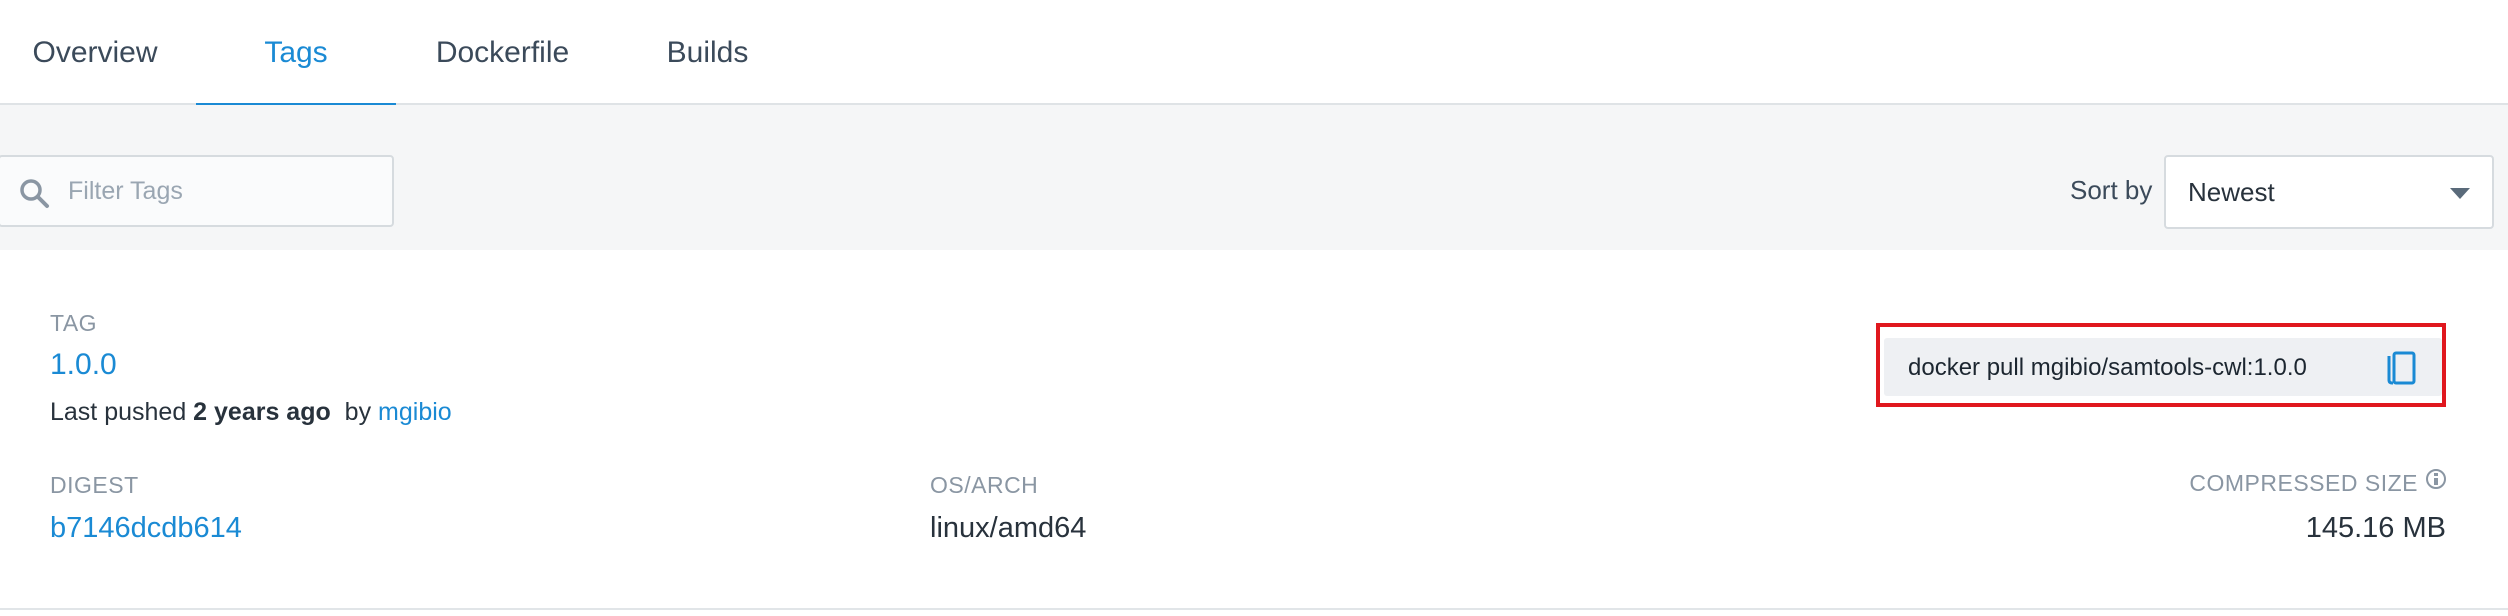  What do you see at coordinates (415, 412) in the screenshot?
I see `pushed-by-link: mgibio` at bounding box center [415, 412].